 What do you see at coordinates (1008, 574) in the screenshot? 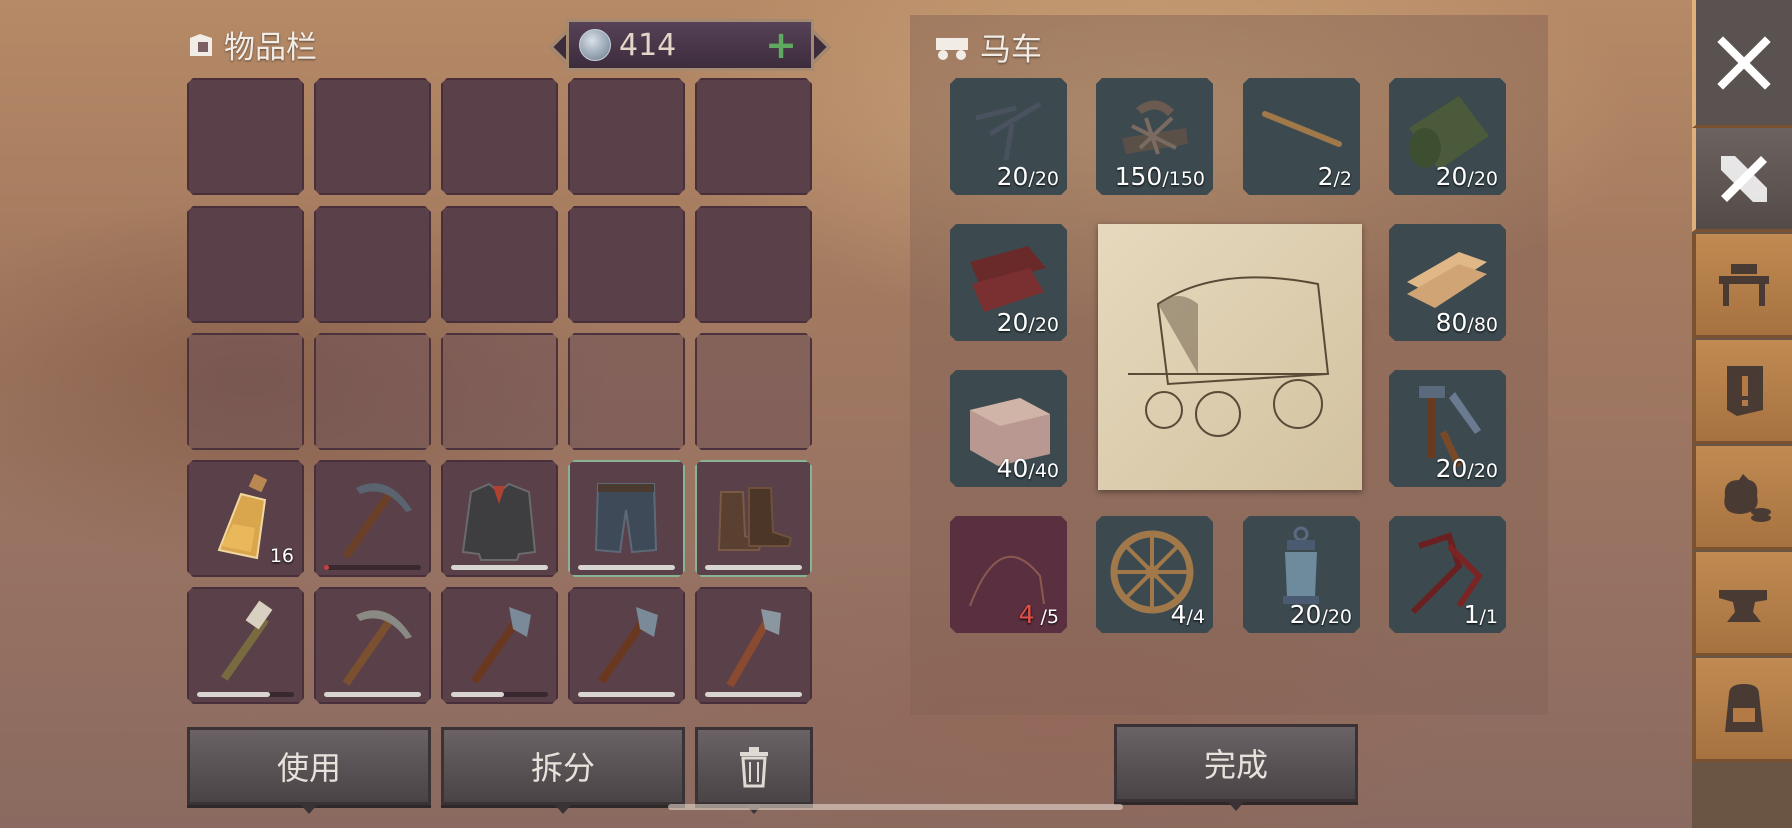
I see `material-slot-rope: 4 /5` at bounding box center [1008, 574].